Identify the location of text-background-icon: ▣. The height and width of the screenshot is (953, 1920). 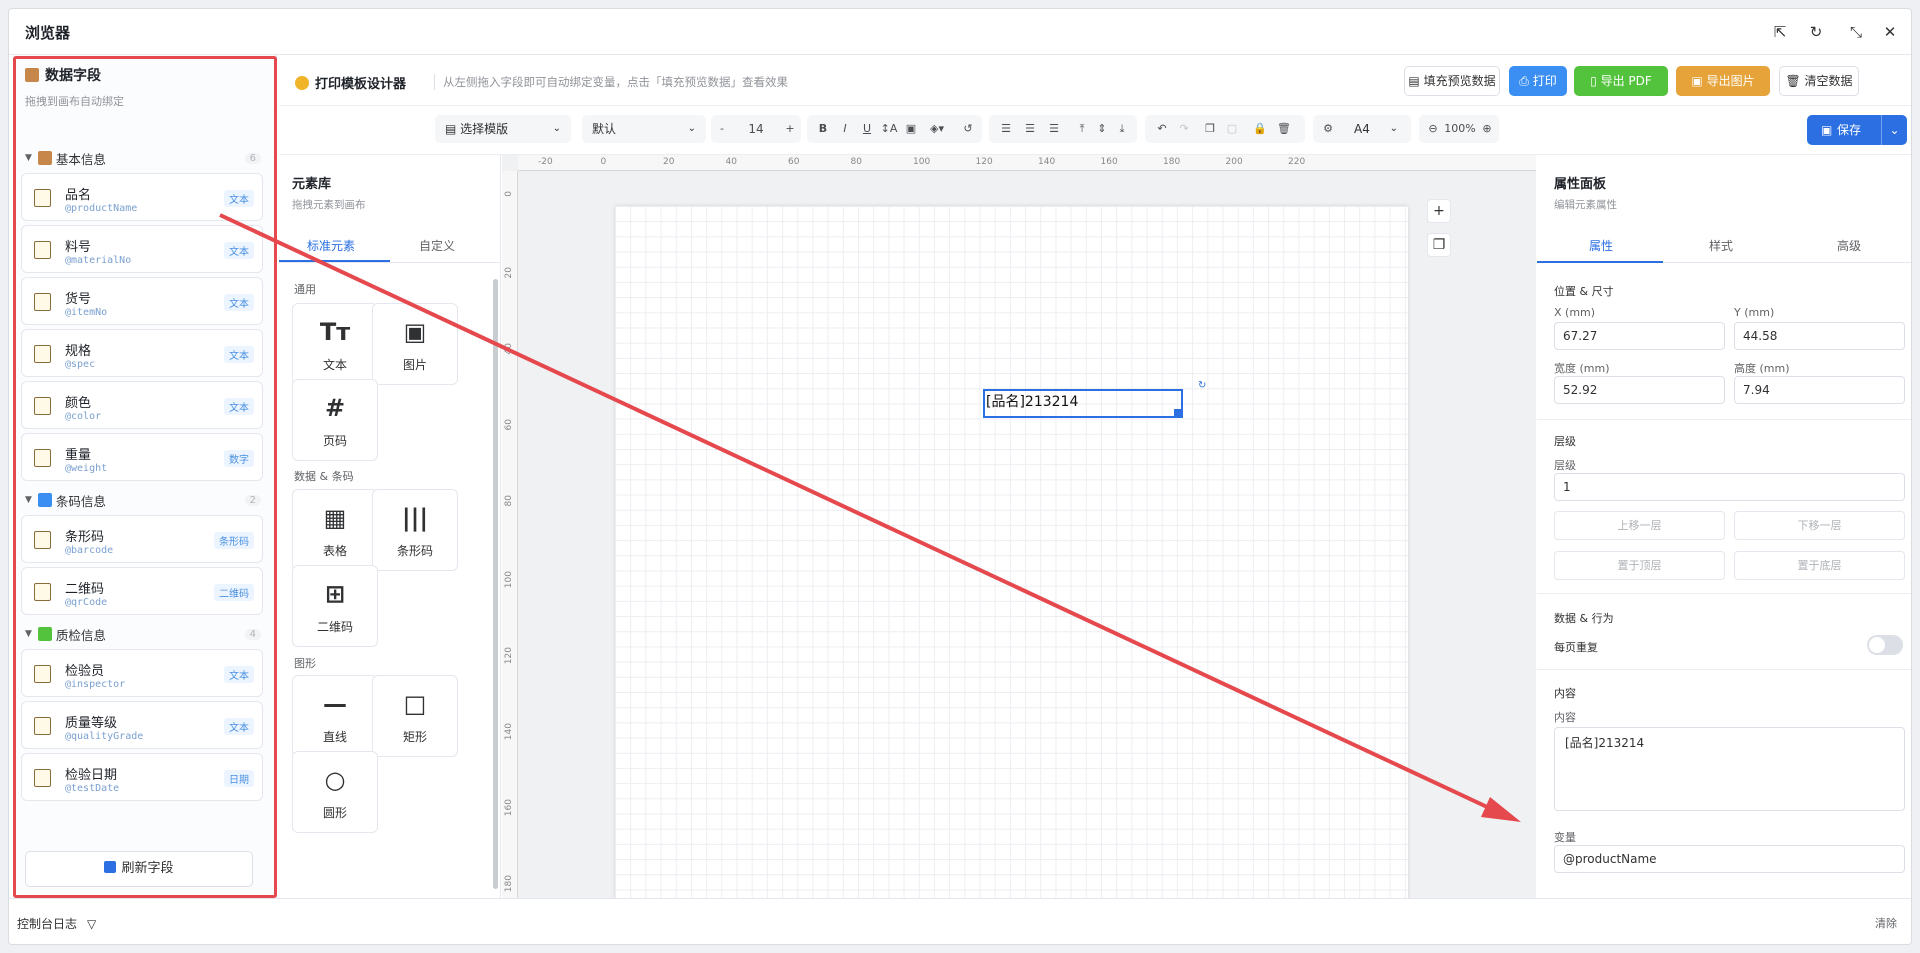
(911, 129).